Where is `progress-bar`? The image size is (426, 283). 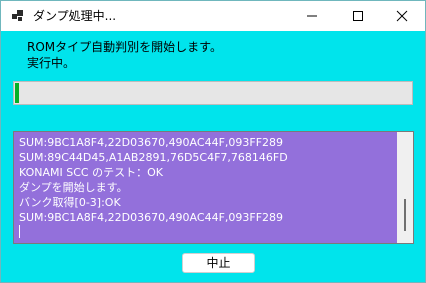
progress-bar is located at coordinates (213, 93).